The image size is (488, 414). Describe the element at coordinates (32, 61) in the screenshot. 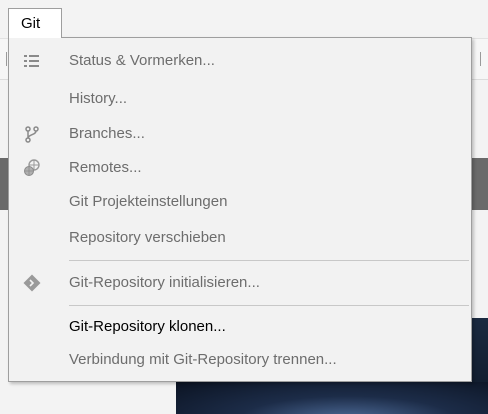

I see `list-icon` at that location.